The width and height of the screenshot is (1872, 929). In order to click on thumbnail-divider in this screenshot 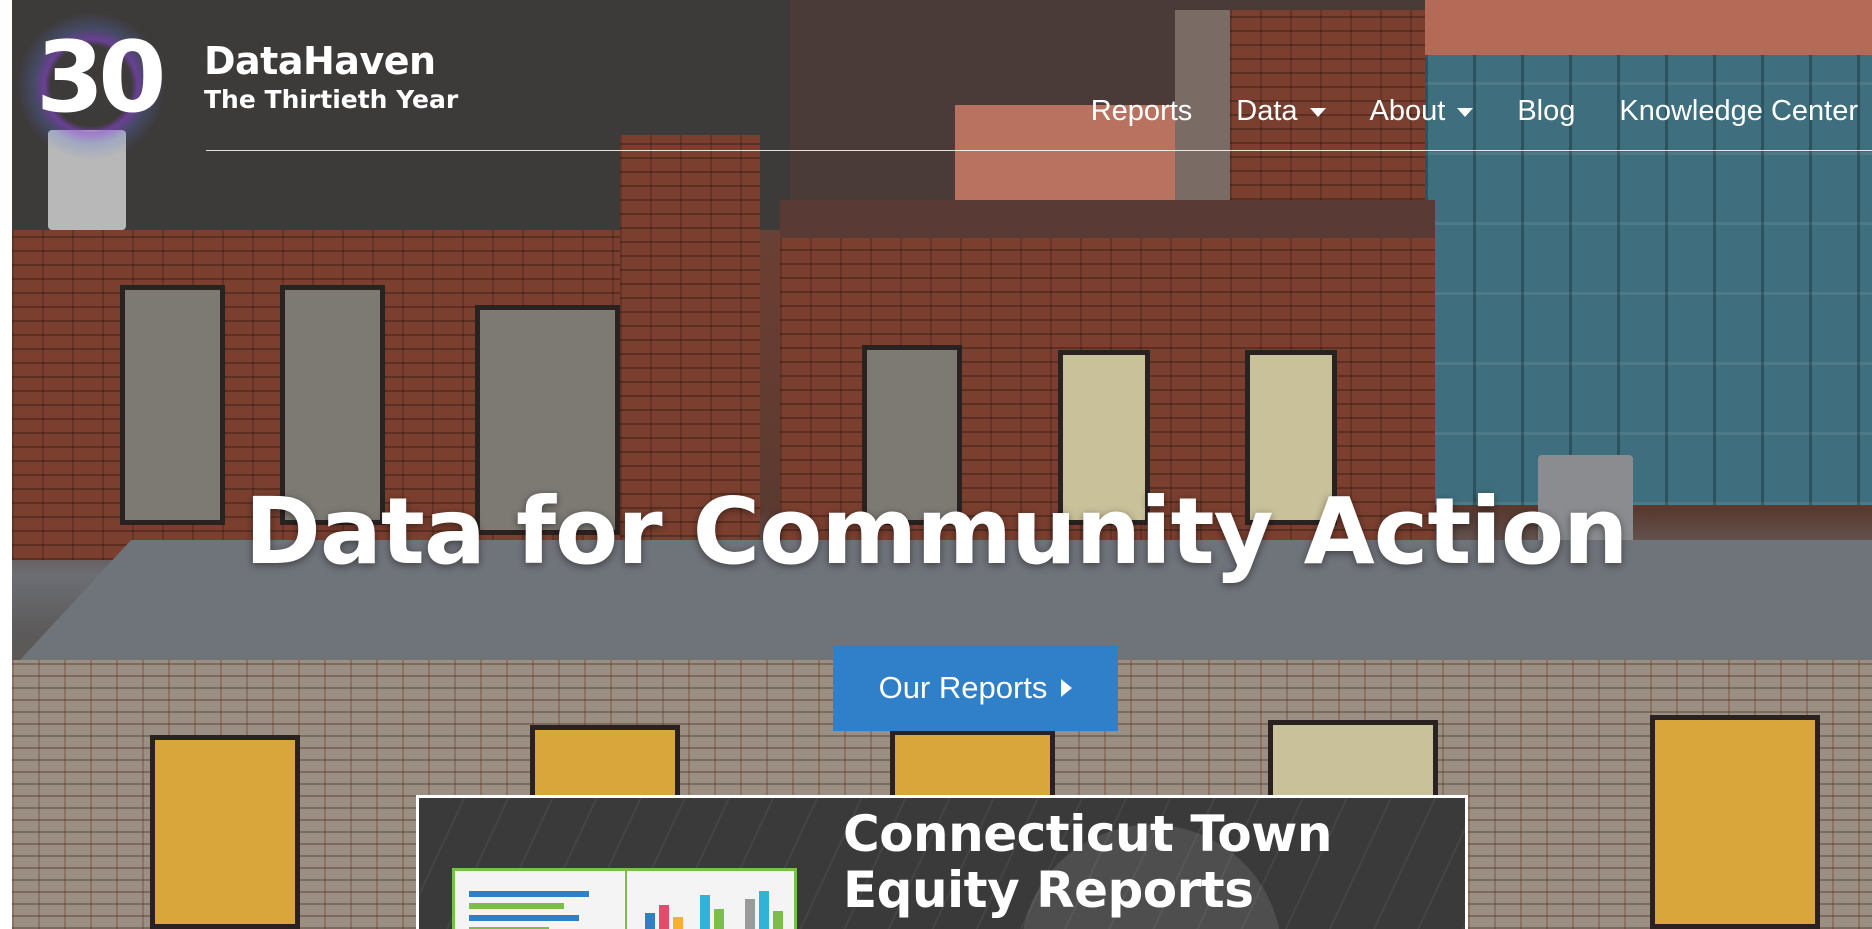, I will do `click(626, 900)`.